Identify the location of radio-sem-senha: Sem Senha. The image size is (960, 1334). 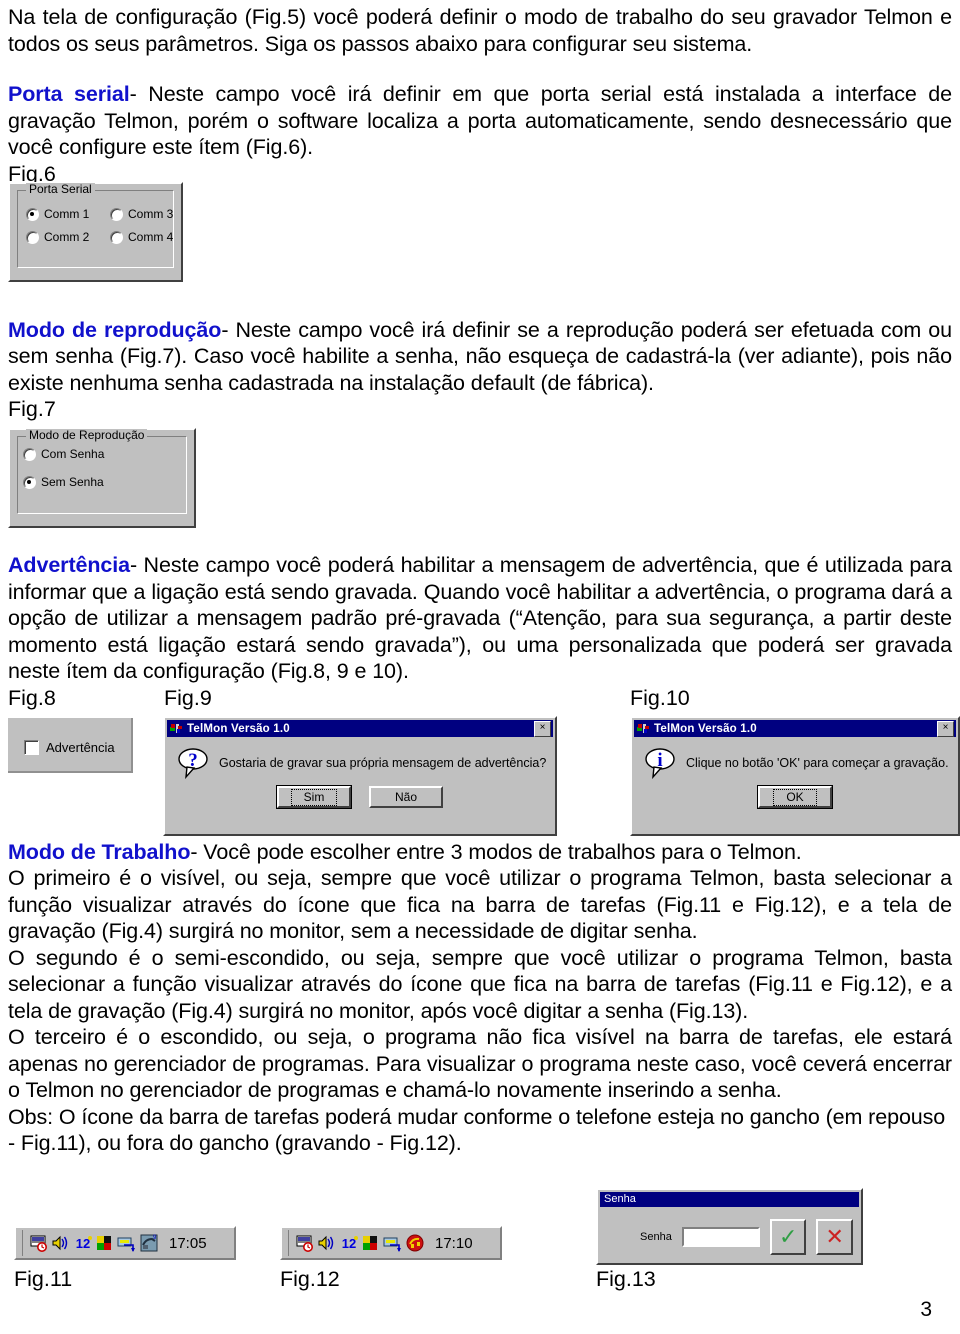
(104, 482).